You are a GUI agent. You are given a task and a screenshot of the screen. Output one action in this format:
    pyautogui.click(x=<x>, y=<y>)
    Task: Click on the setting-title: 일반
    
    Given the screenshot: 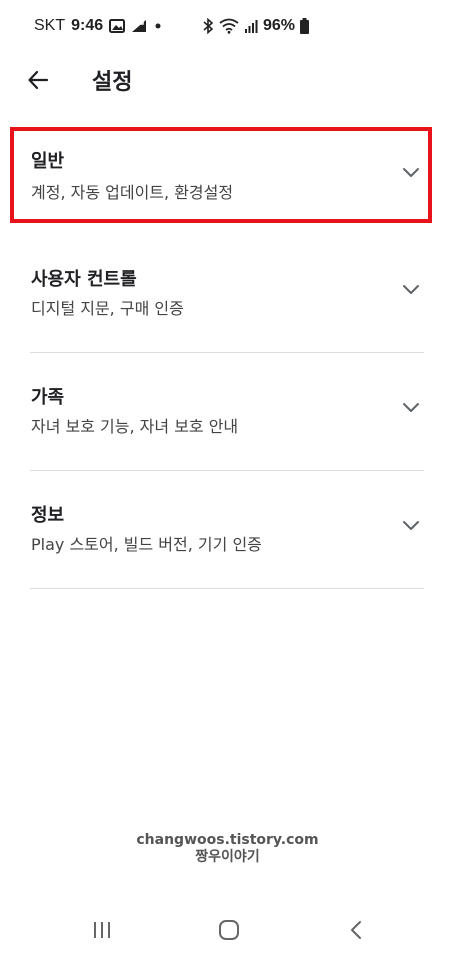 What is the action you would take?
    pyautogui.click(x=48, y=161)
    